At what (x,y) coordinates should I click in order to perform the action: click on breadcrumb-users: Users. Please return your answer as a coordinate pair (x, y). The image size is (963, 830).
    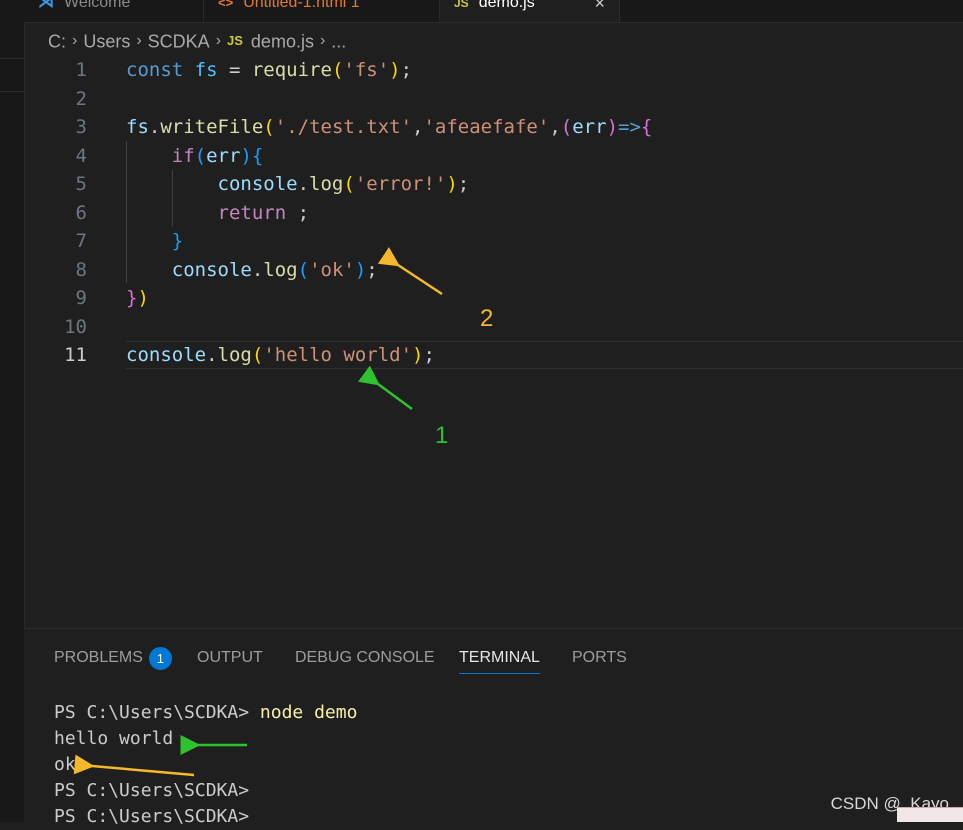
    Looking at the image, I should click on (106, 41).